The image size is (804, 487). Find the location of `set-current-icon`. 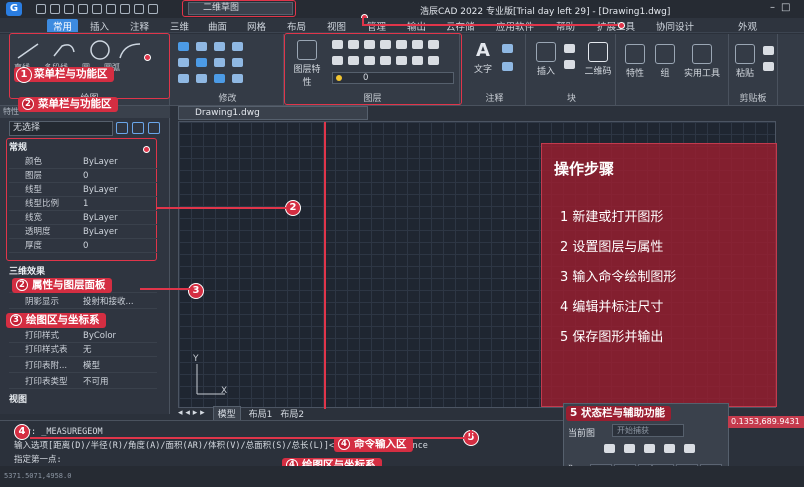

set-current-icon is located at coordinates (649, 448).